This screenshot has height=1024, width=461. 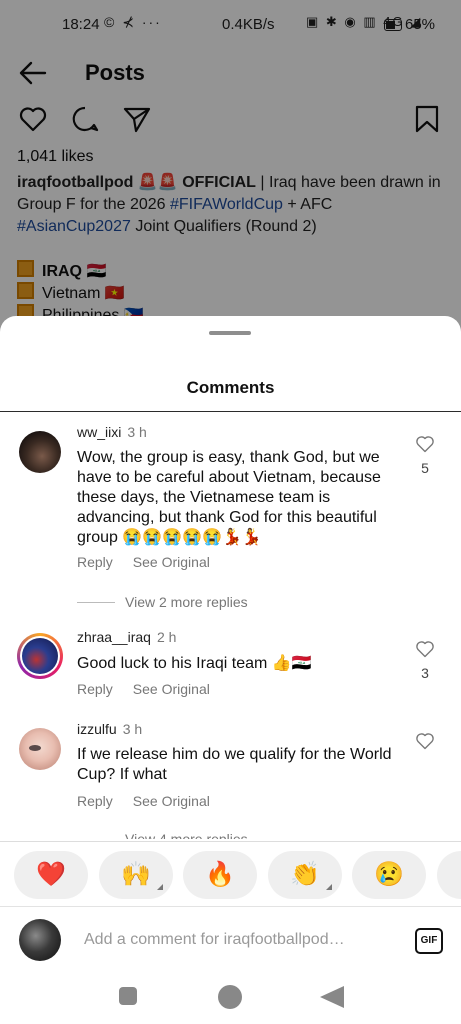 What do you see at coordinates (425, 468) in the screenshot?
I see `comment-like-count: 5` at bounding box center [425, 468].